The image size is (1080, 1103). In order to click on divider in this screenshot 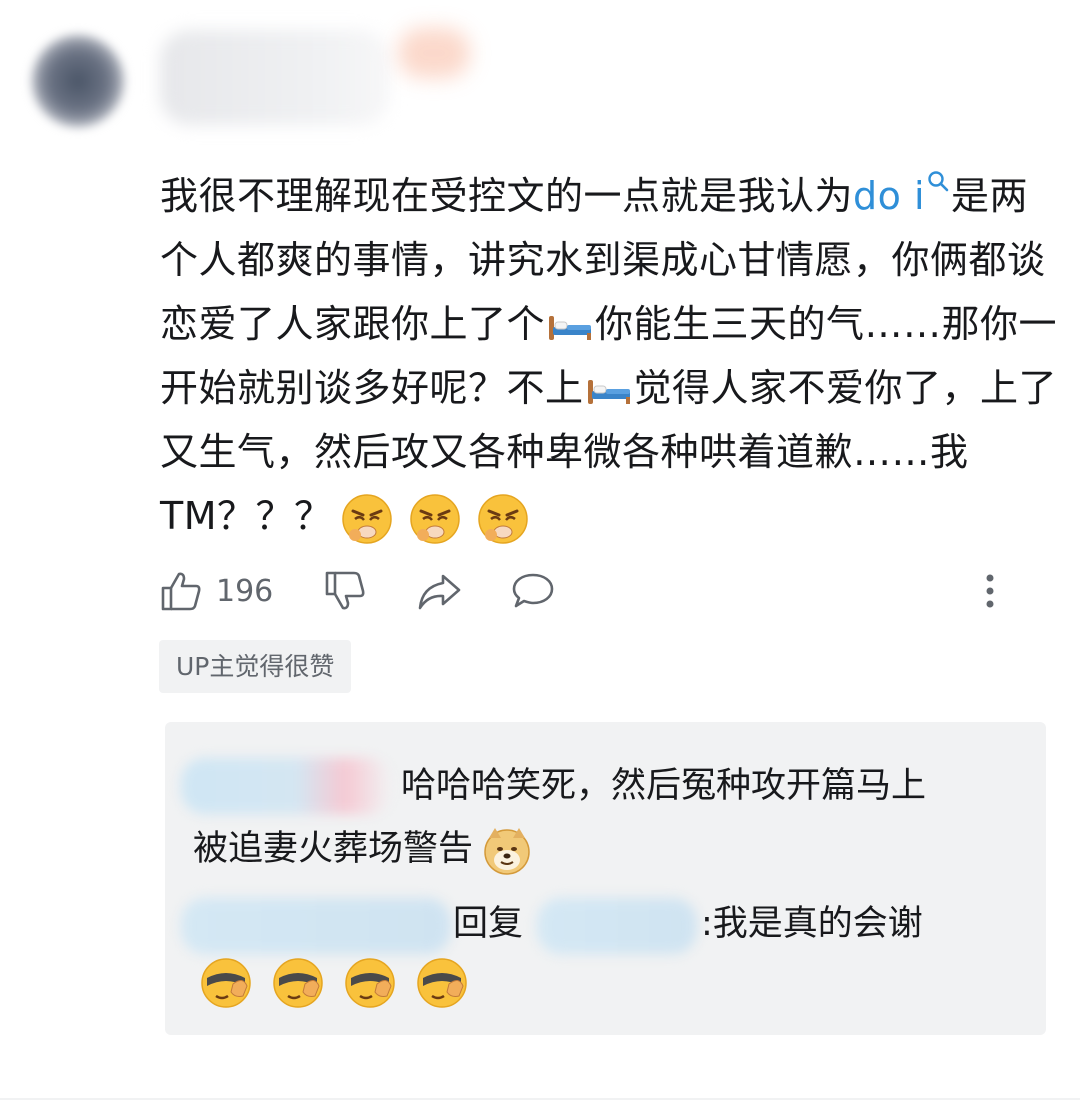, I will do `click(540, 1099)`.